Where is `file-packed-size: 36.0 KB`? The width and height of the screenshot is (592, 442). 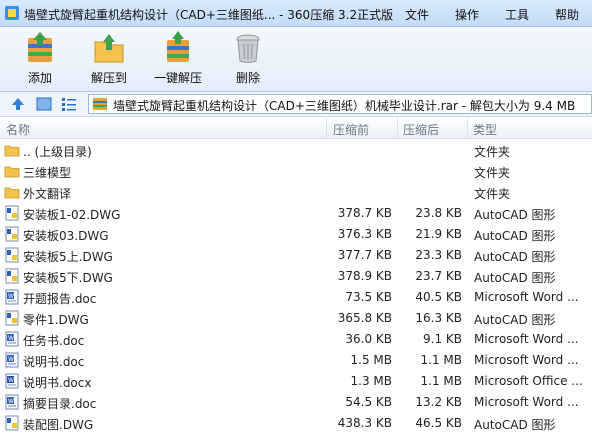
file-packed-size: 36.0 KB is located at coordinates (368, 339).